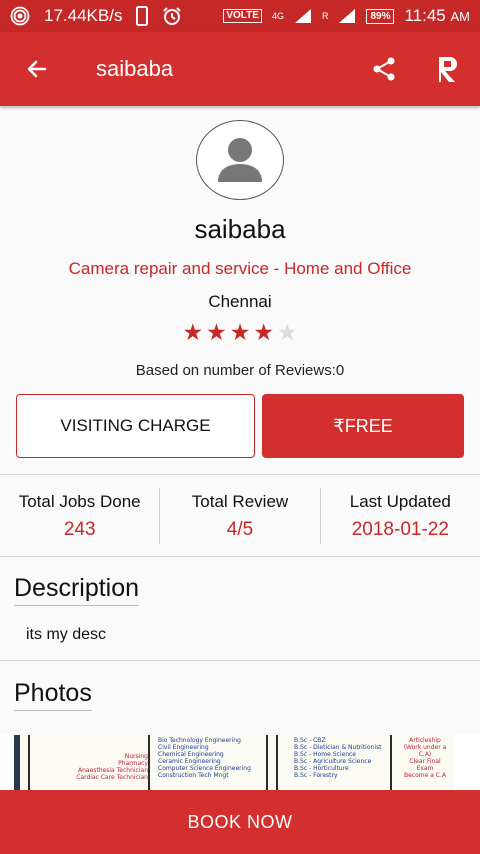 This screenshot has width=480, height=854. I want to click on signal-2-icon, so click(347, 16).